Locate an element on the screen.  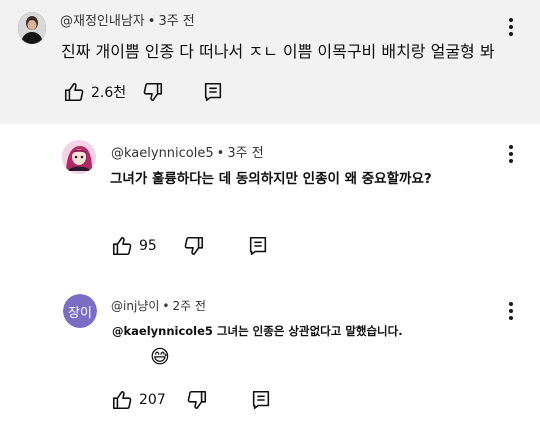
comment-author: @재정인내남자 is located at coordinates (102, 21).